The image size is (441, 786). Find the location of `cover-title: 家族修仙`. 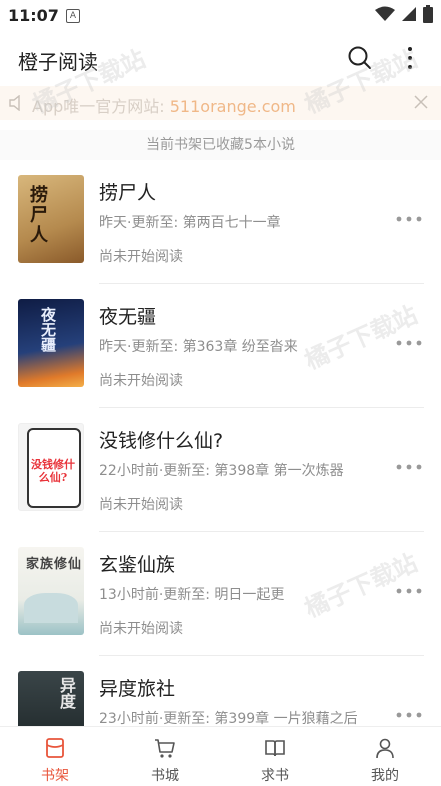

cover-title: 家族修仙 is located at coordinates (54, 564).